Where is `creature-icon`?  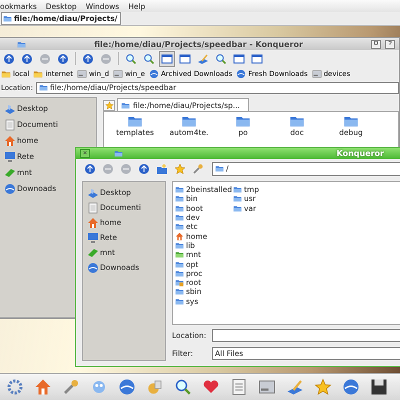 creature-icon is located at coordinates (99, 387).